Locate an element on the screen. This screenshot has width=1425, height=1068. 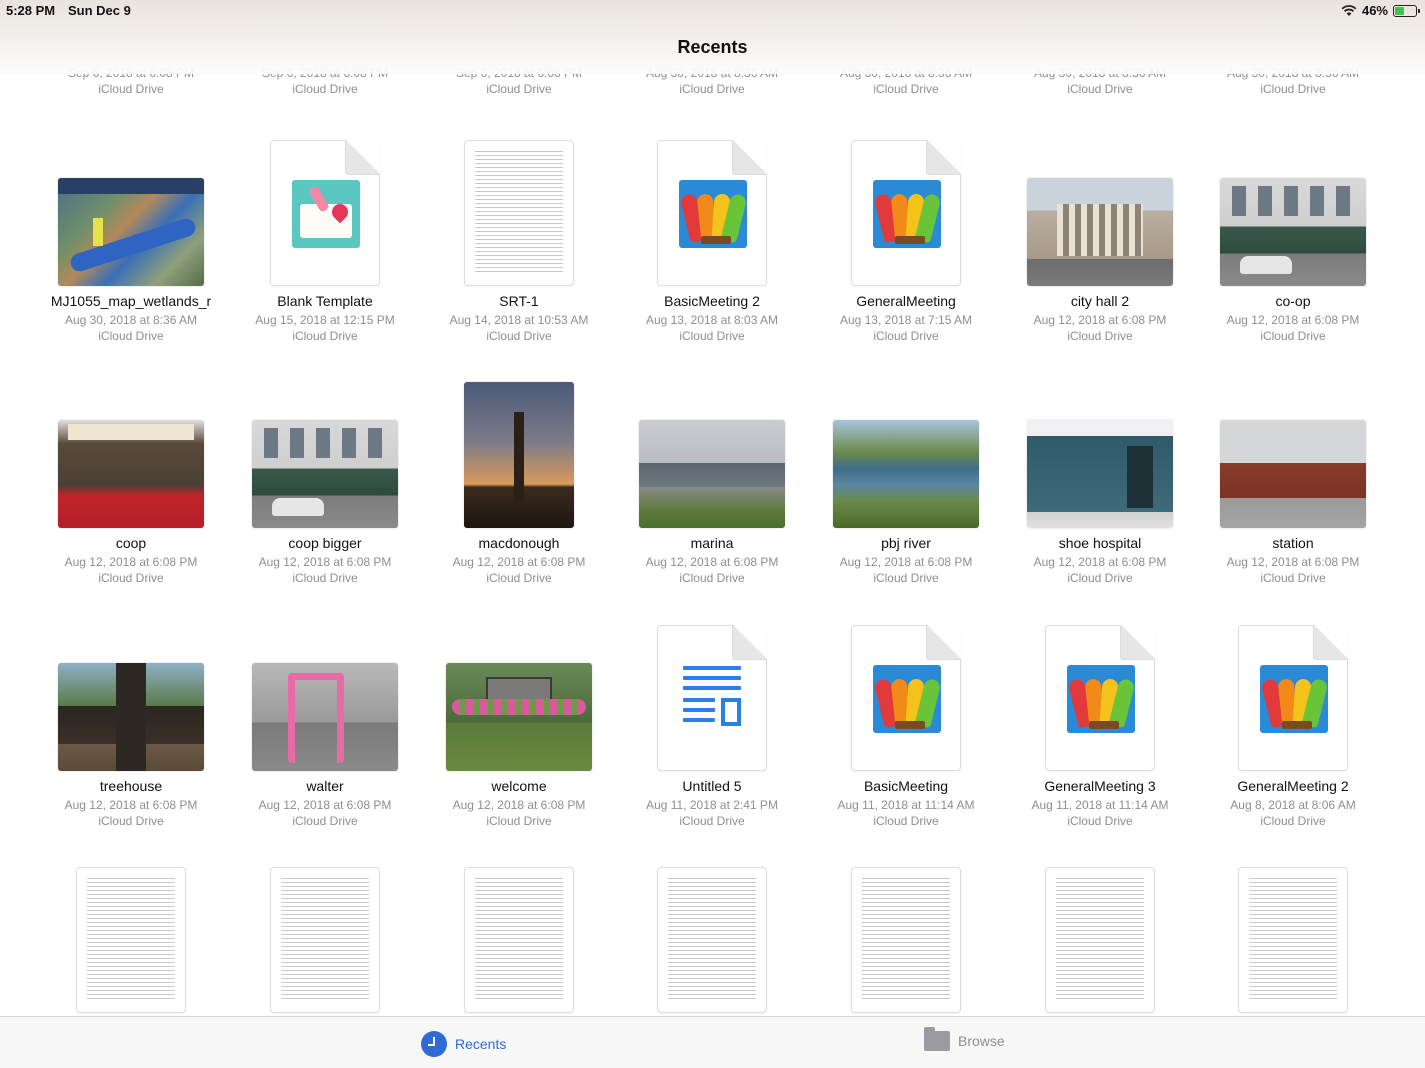
file-name: welcome is located at coordinates (519, 786).